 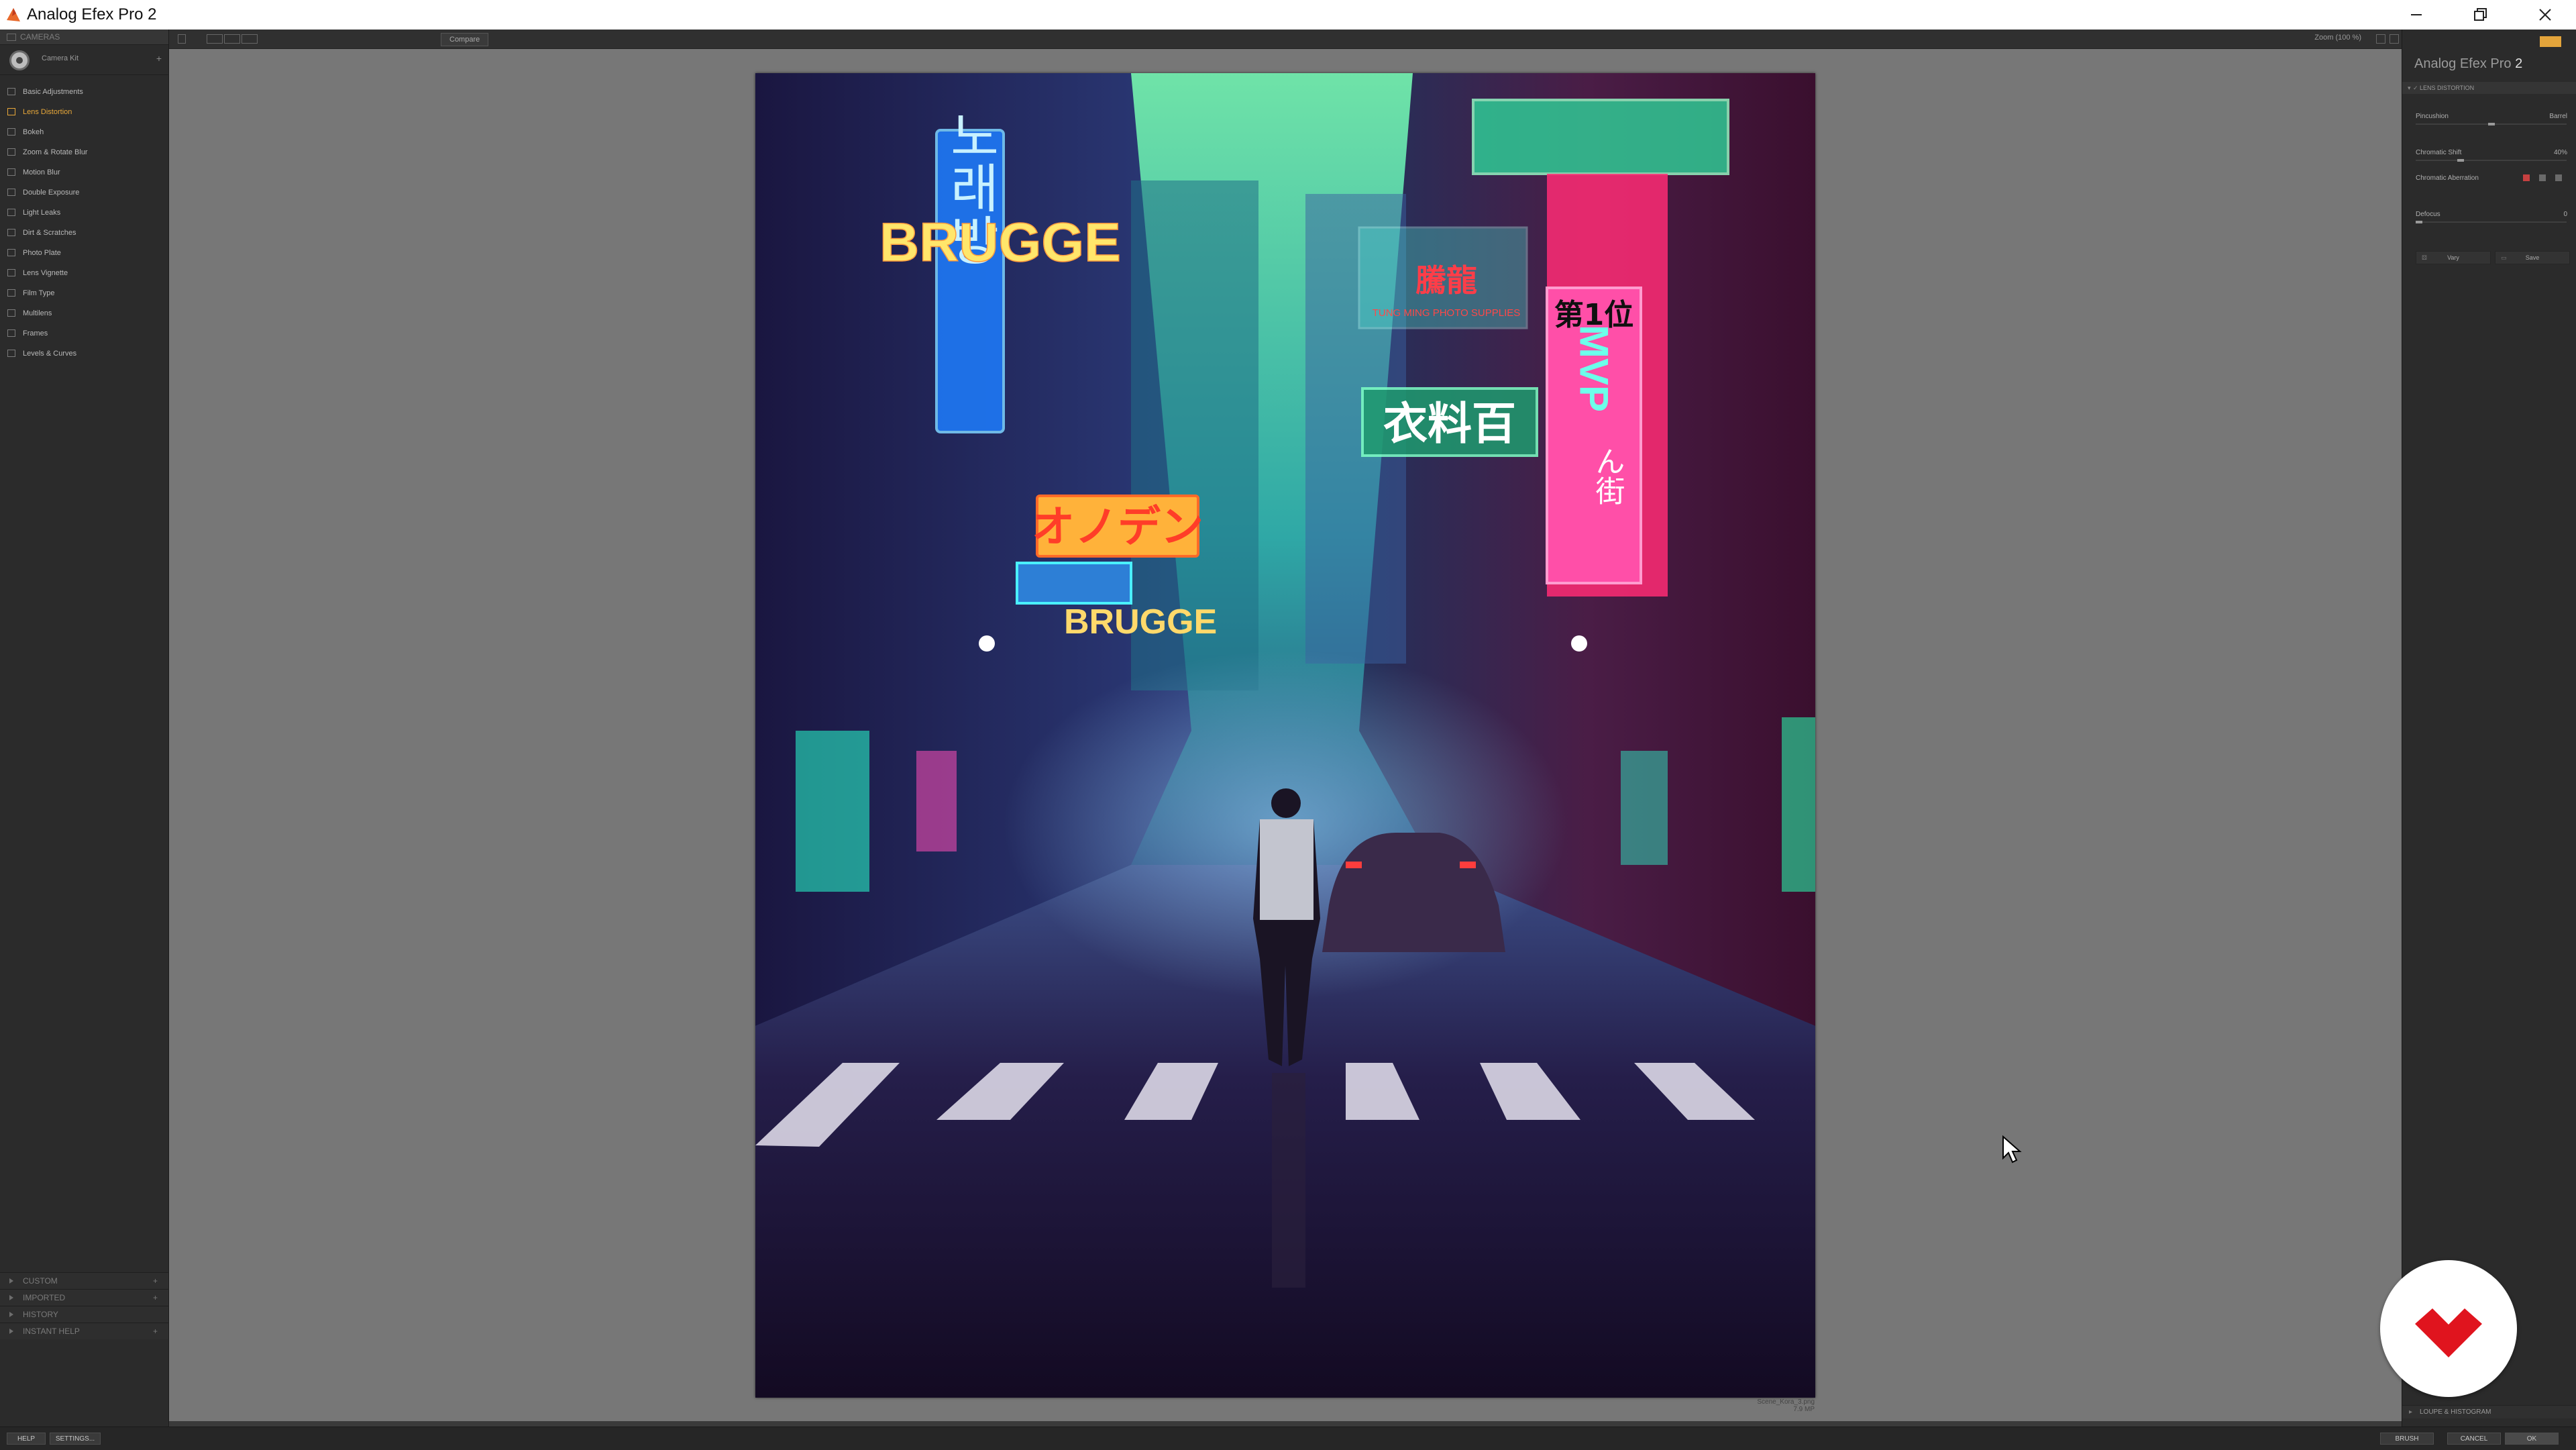 What do you see at coordinates (1594, 369) in the screenshot?
I see `sign-mvp: MVP` at bounding box center [1594, 369].